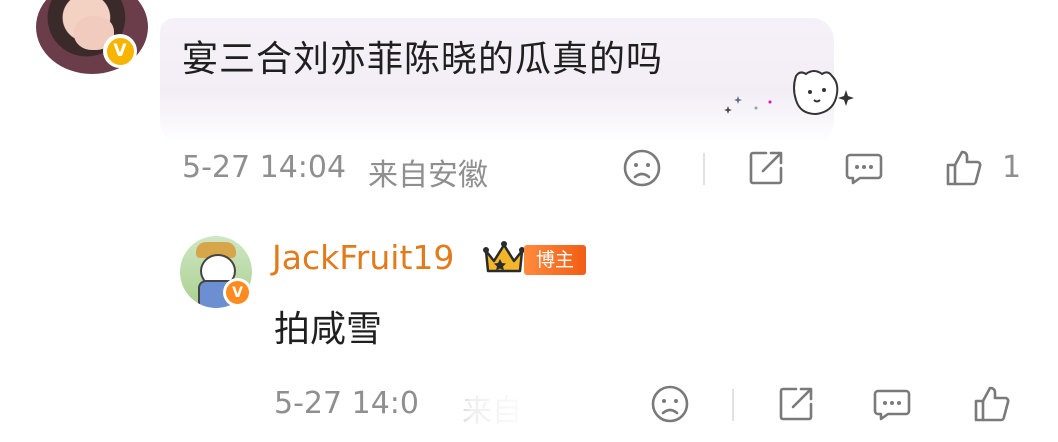 Image resolution: width=1058 pixels, height=442 pixels. I want to click on fade-overlay, so click(545, 410).